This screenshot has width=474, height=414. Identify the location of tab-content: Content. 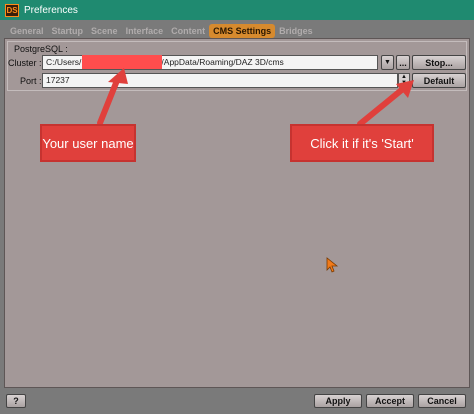
(188, 31).